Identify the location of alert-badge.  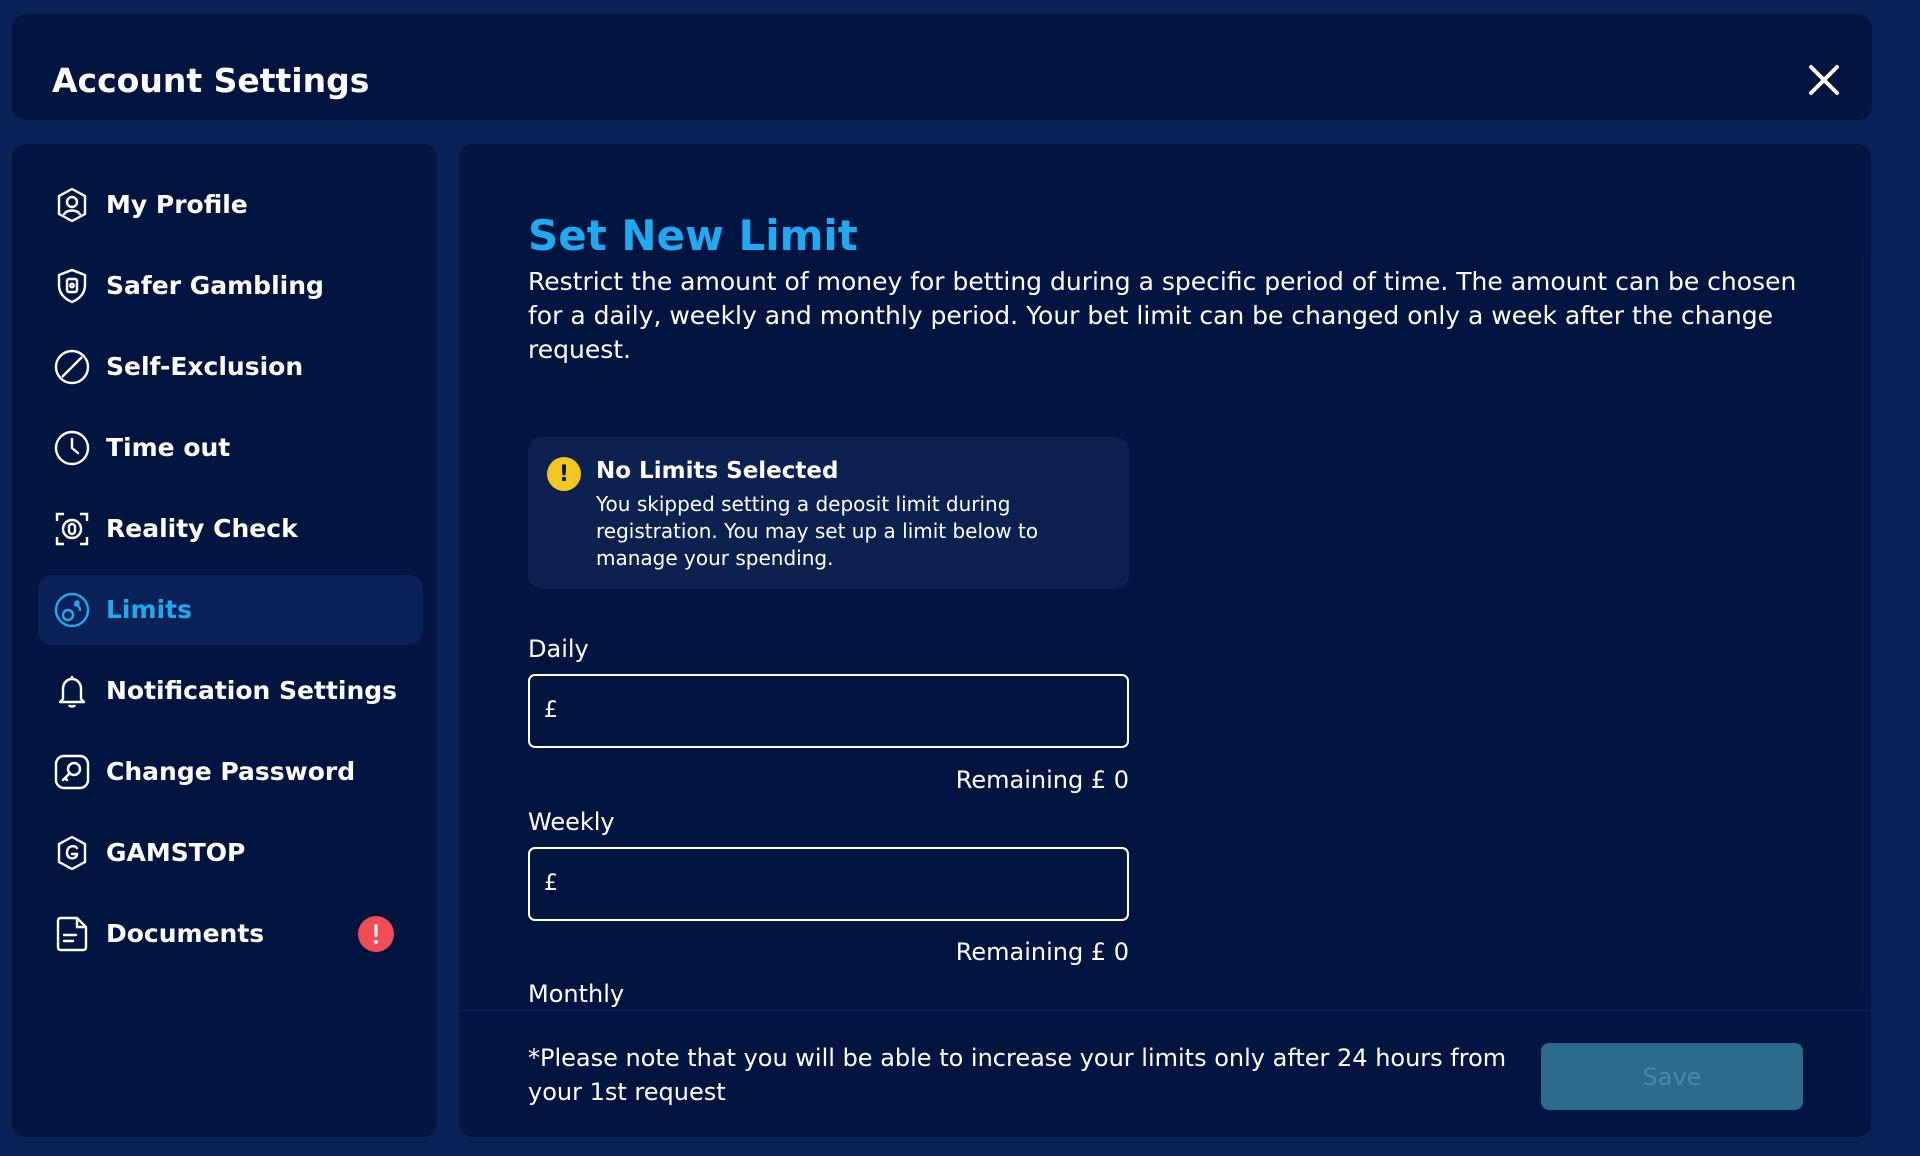
(376, 934).